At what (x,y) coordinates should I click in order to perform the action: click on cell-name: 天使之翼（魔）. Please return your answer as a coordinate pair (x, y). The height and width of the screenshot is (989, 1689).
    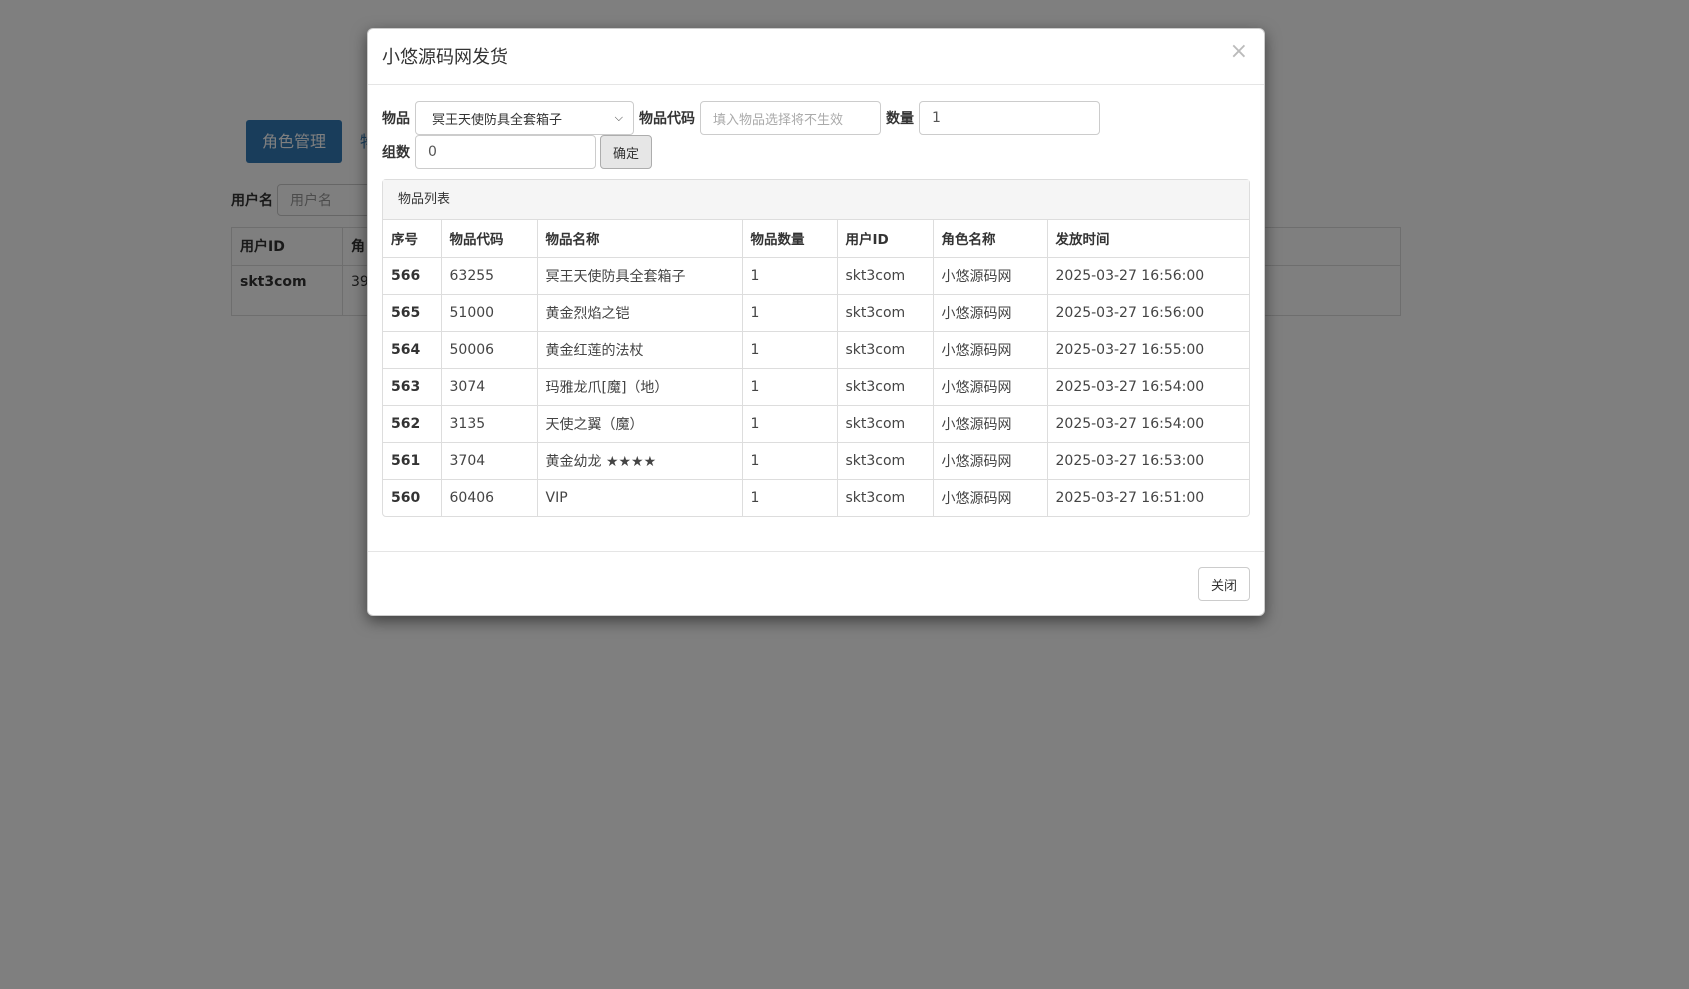
    Looking at the image, I should click on (640, 423).